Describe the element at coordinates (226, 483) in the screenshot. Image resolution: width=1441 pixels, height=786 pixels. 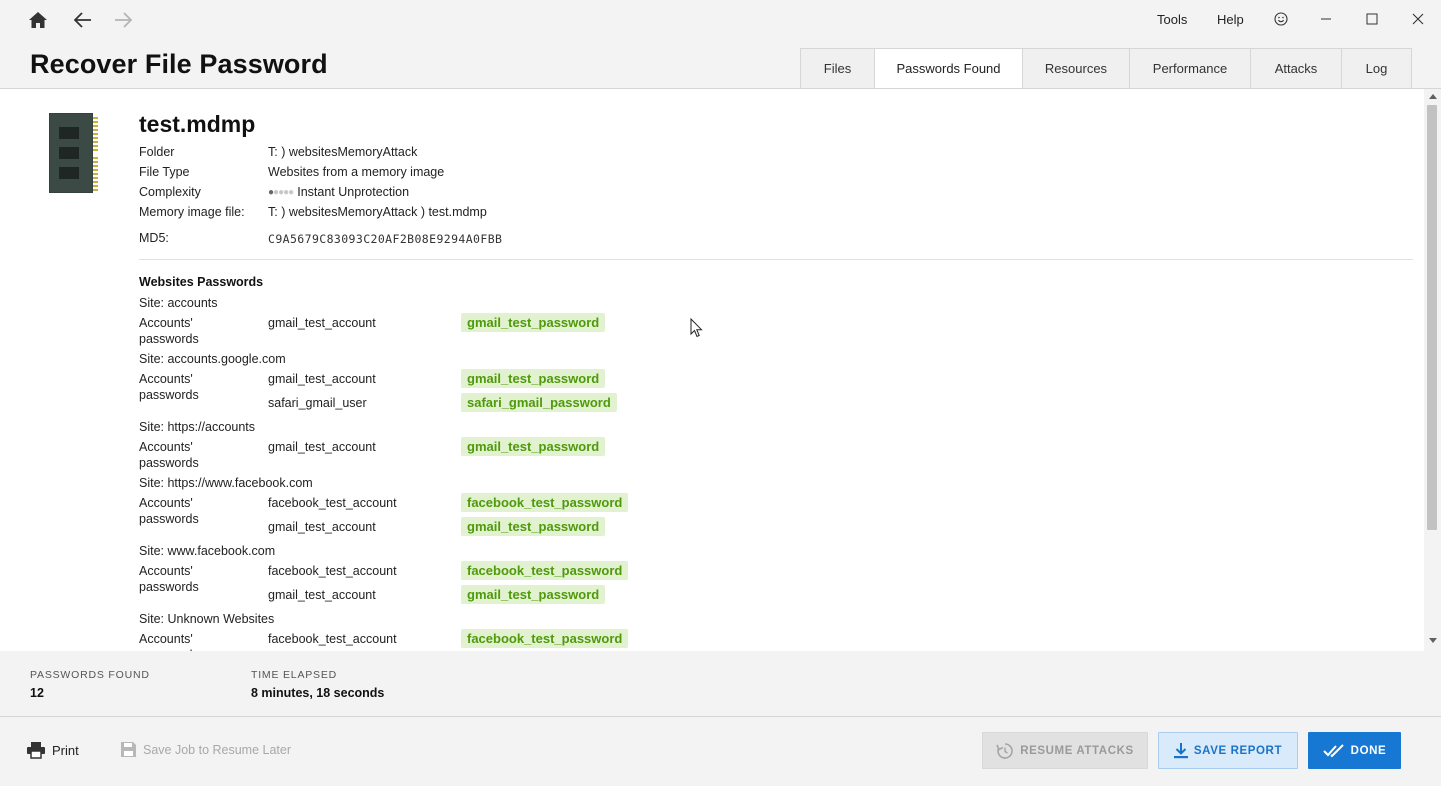
I see `site-label: Site: https://www.facebook.com` at that location.